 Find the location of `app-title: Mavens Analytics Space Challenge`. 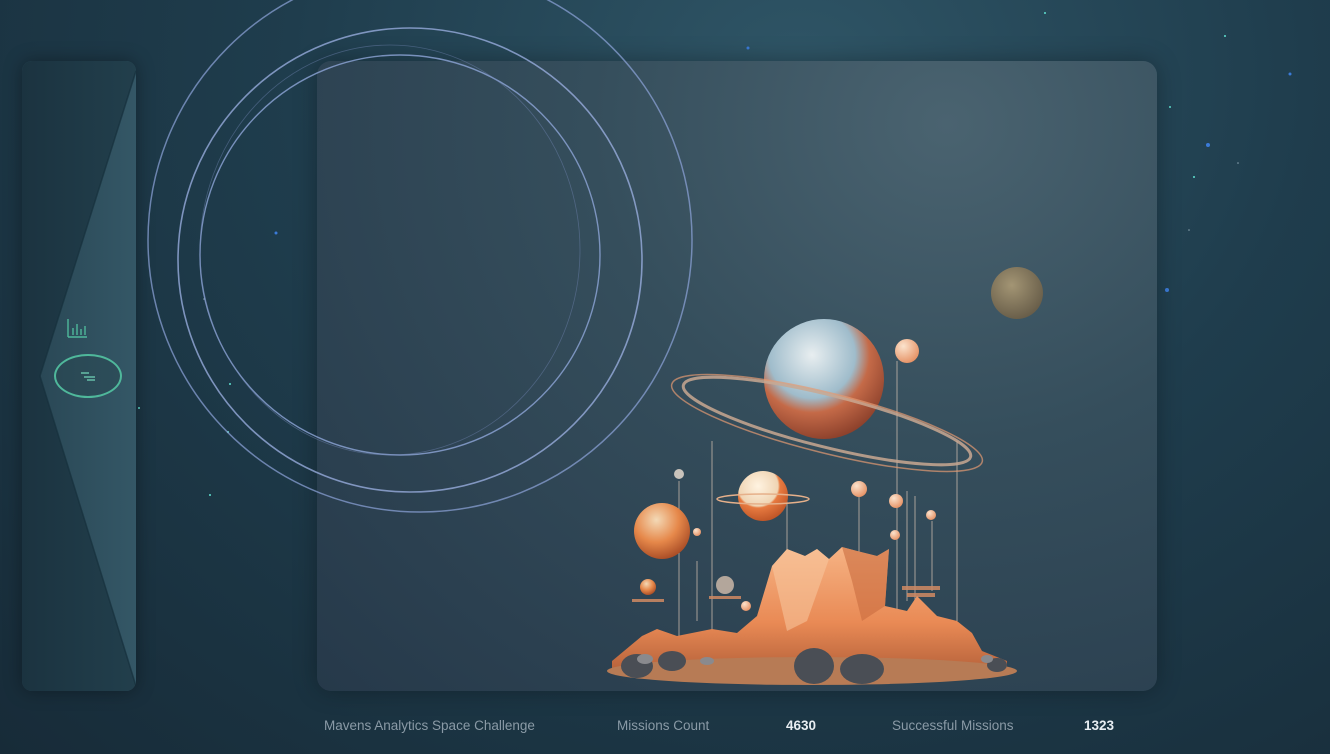

app-title: Mavens Analytics Space Challenge is located at coordinates (429, 725).